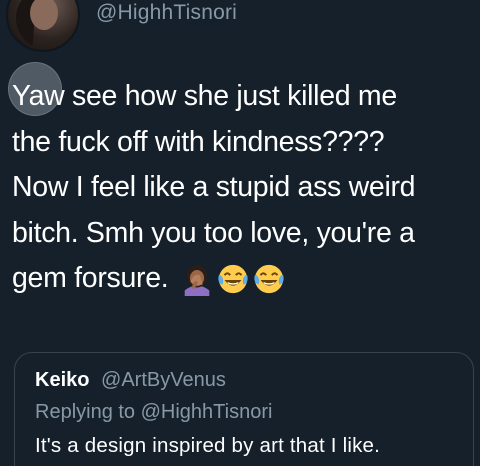 The height and width of the screenshot is (466, 480). Describe the element at coordinates (62, 380) in the screenshot. I see `quoted-tweet-name: Keiko` at that location.